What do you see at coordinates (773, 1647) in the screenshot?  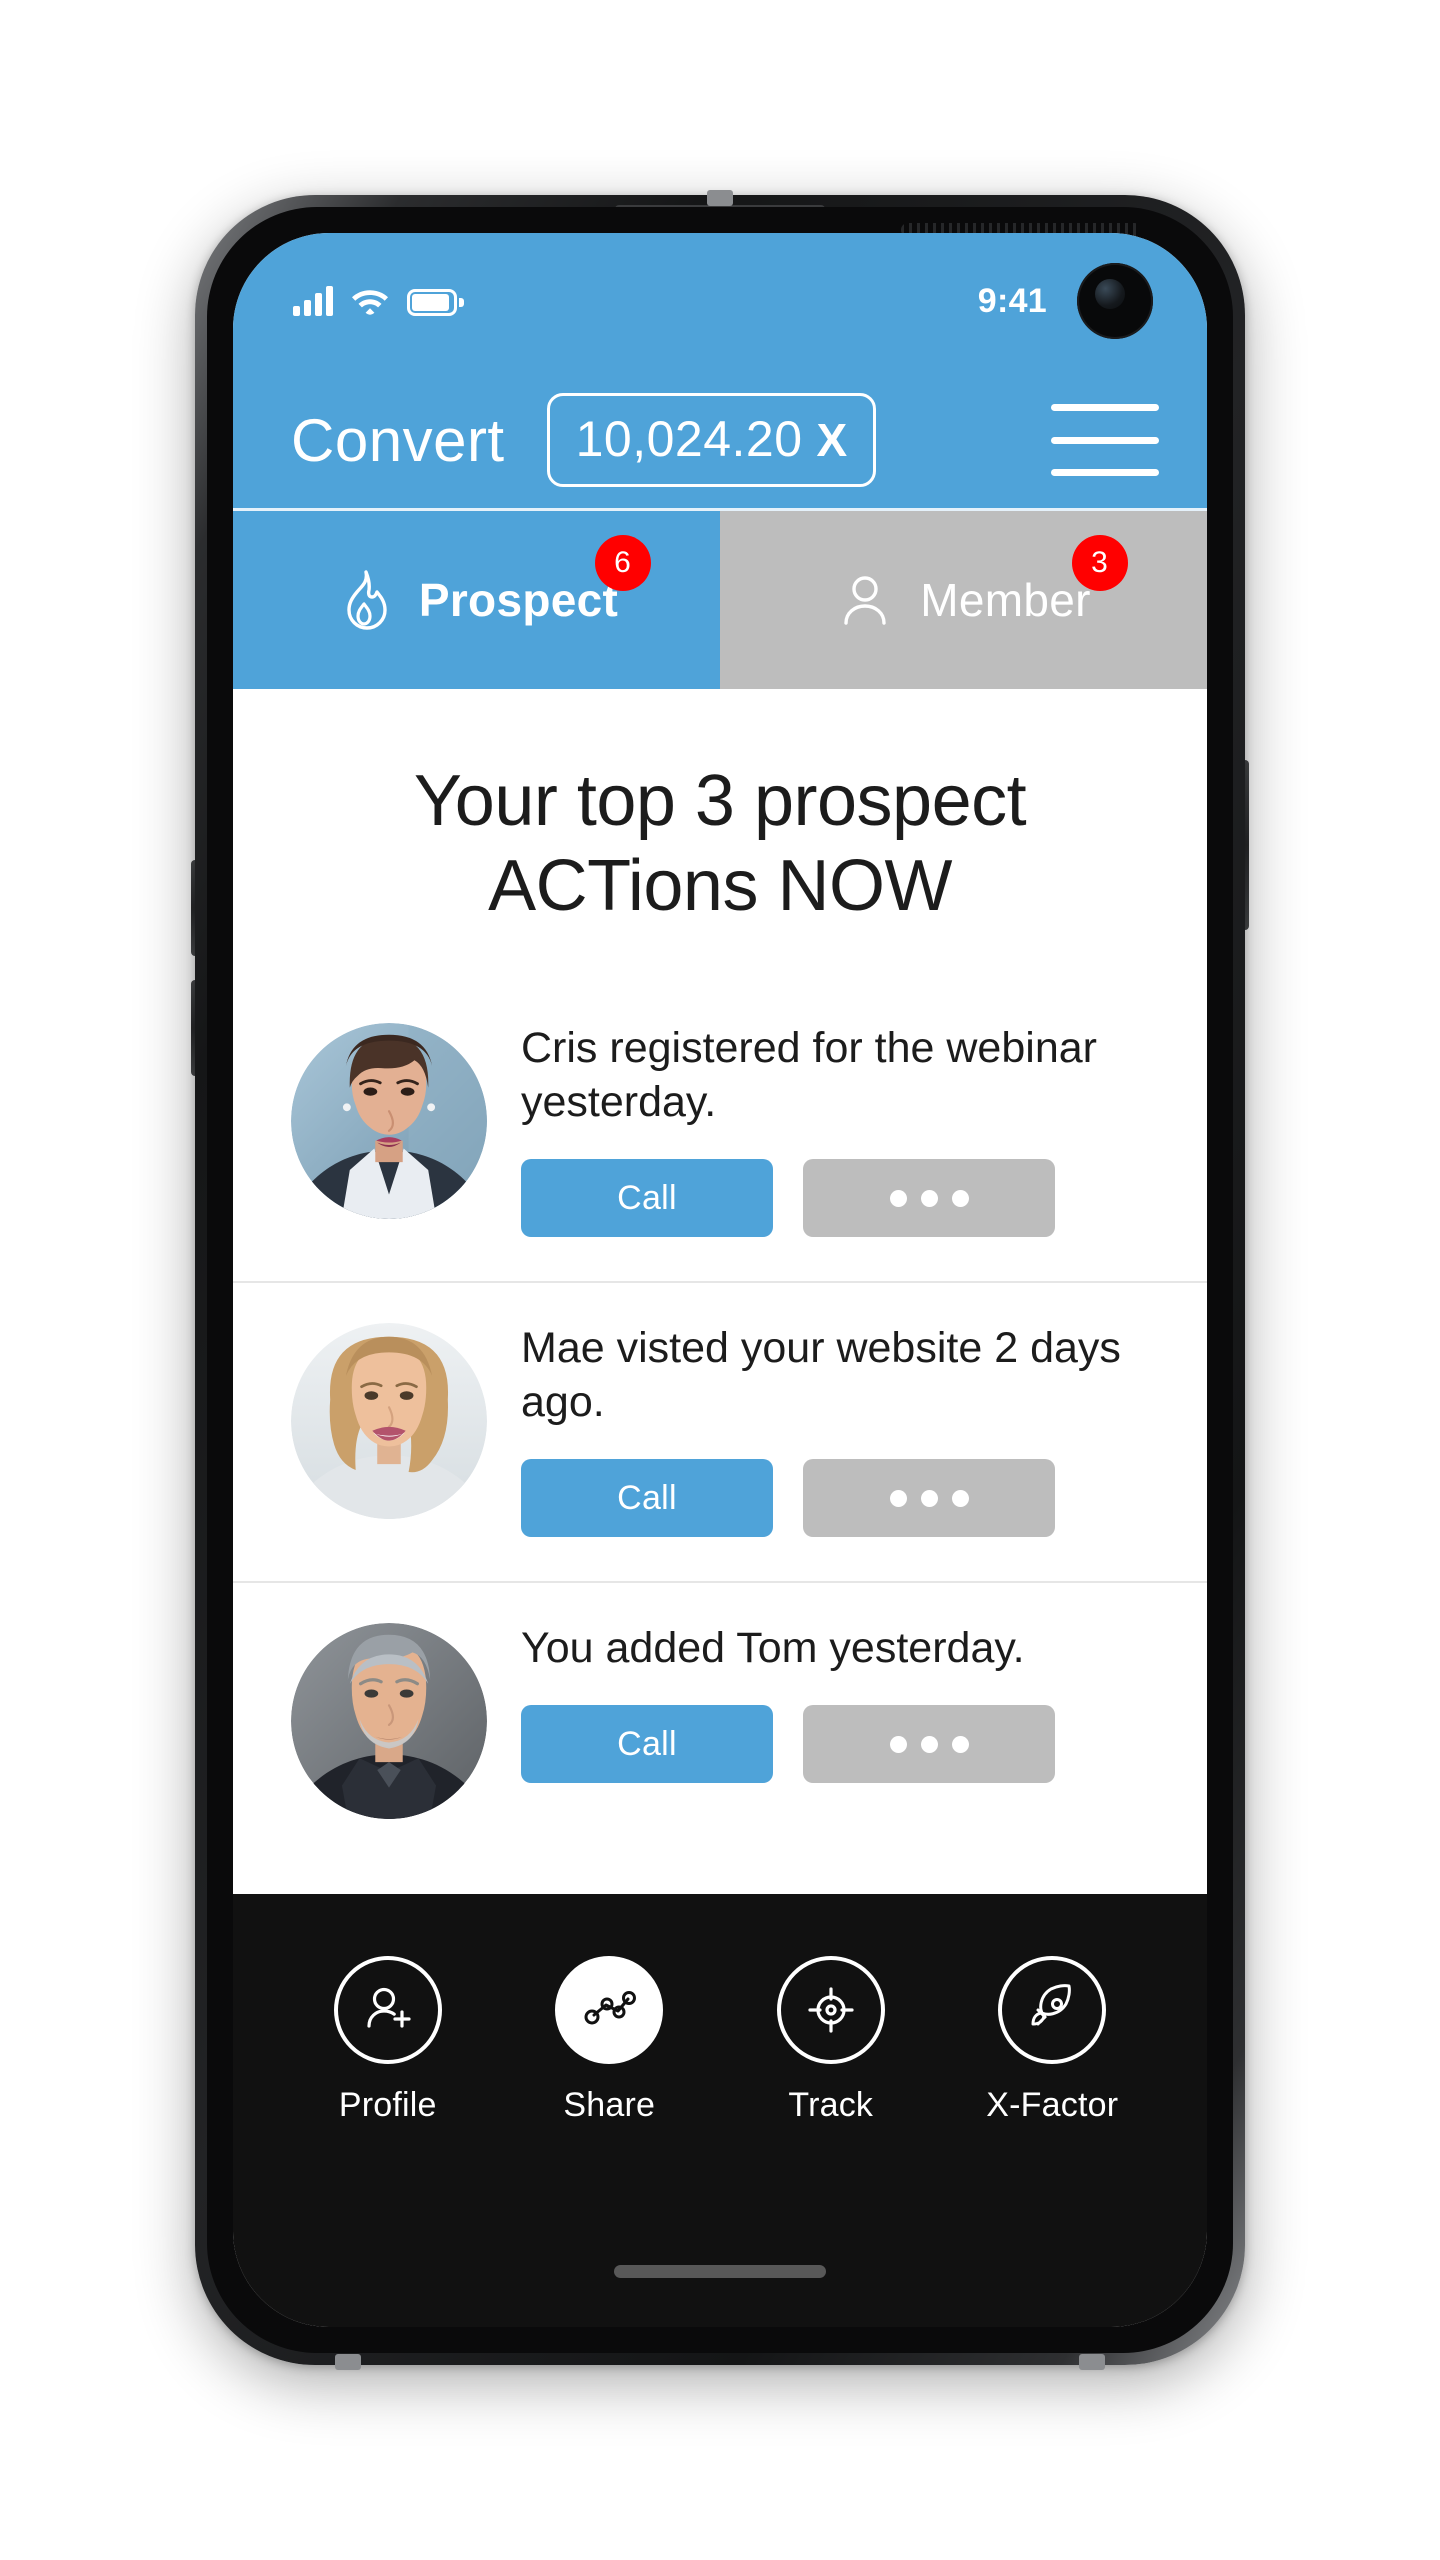 I see `list-item-text: You added Tom yesterday.` at bounding box center [773, 1647].